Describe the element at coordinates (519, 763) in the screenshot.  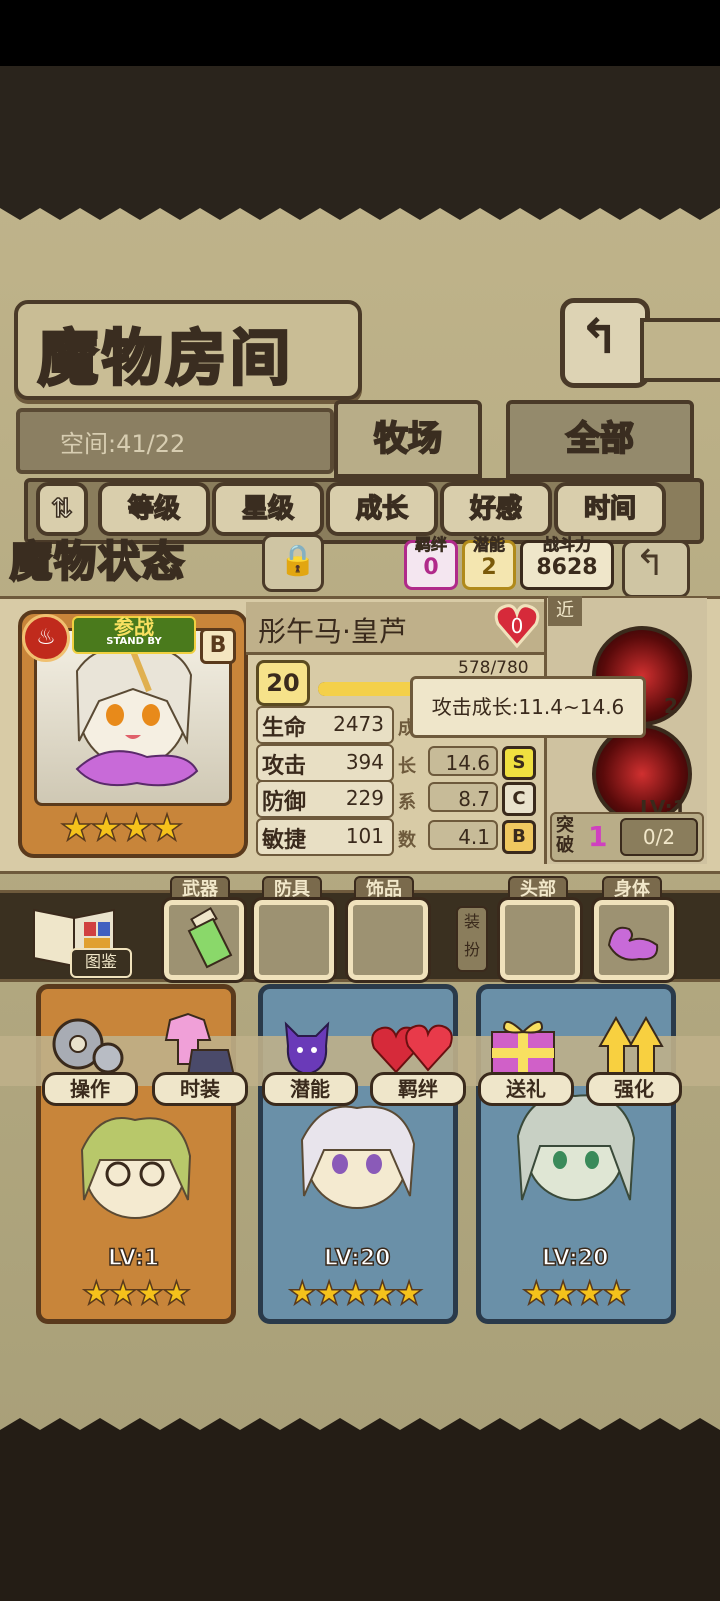
I see `attack-growth-grade: S` at that location.